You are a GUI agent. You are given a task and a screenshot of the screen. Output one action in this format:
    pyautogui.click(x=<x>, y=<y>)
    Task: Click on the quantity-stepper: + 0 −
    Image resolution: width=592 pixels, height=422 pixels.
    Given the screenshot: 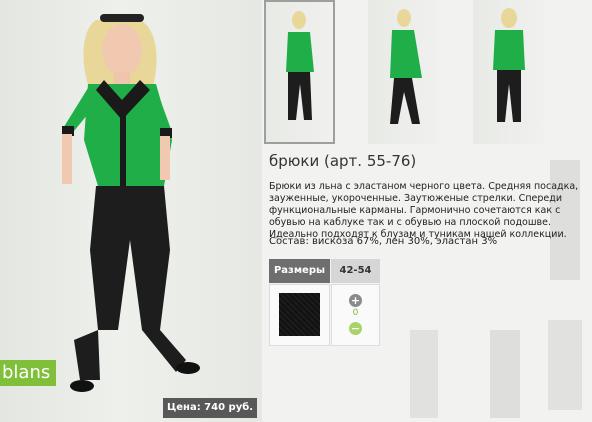 What is the action you would take?
    pyautogui.click(x=355, y=315)
    